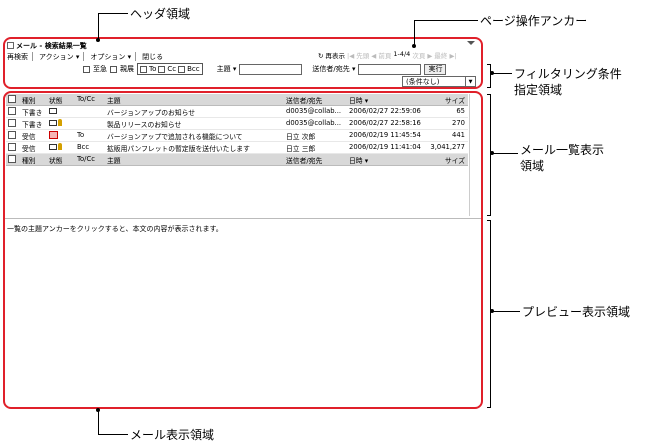 The image size is (647, 447). Describe the element at coordinates (534, 21) in the screenshot. I see `callout-page-anchor: ページ操作アンカー` at that location.